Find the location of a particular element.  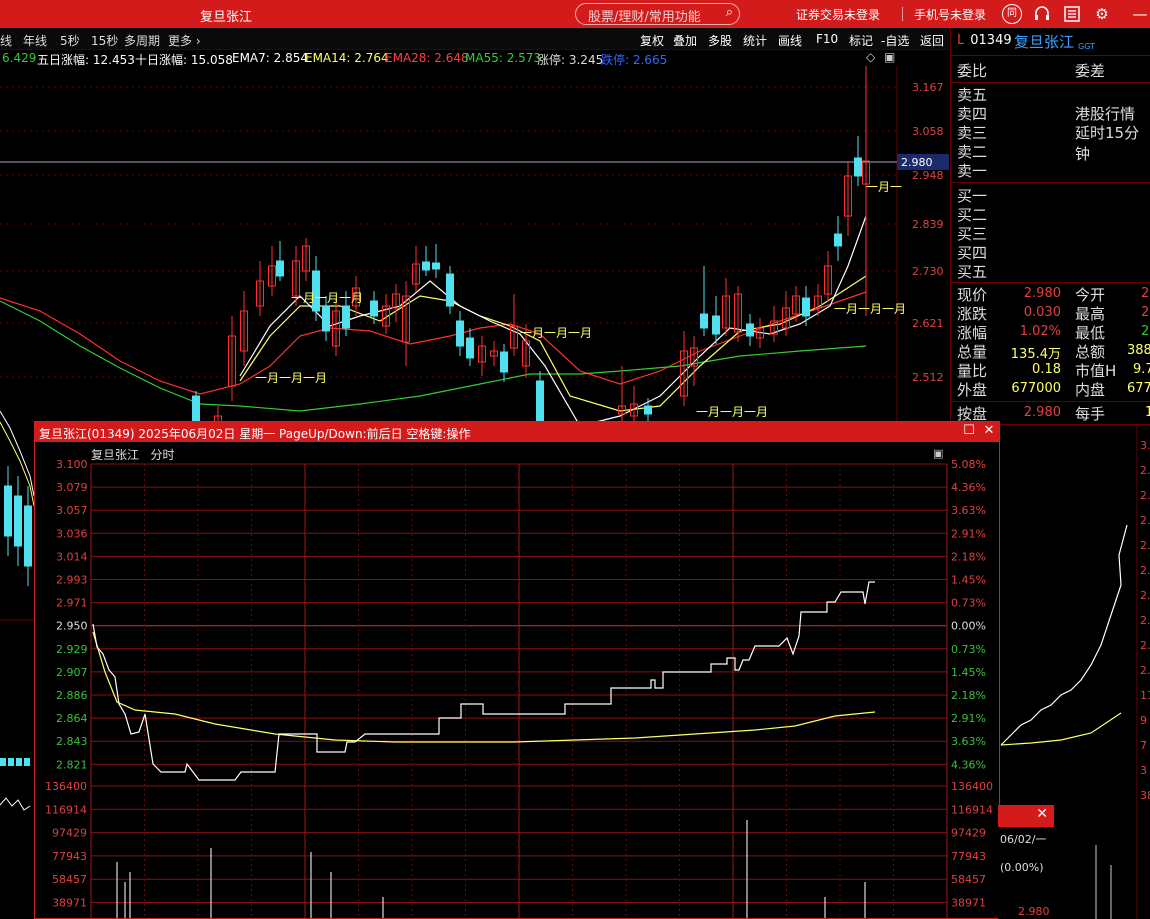

buy-level-5: 买五 is located at coordinates (972, 272).